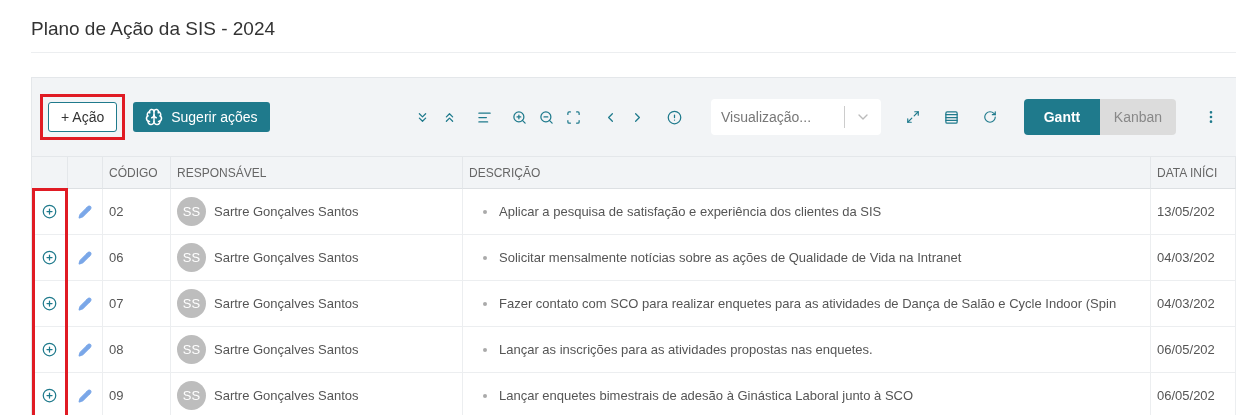 The width and height of the screenshot is (1236, 415). Describe the element at coordinates (633, 35) in the screenshot. I see `page-title: Plano de Ação da SIS - 2024` at that location.